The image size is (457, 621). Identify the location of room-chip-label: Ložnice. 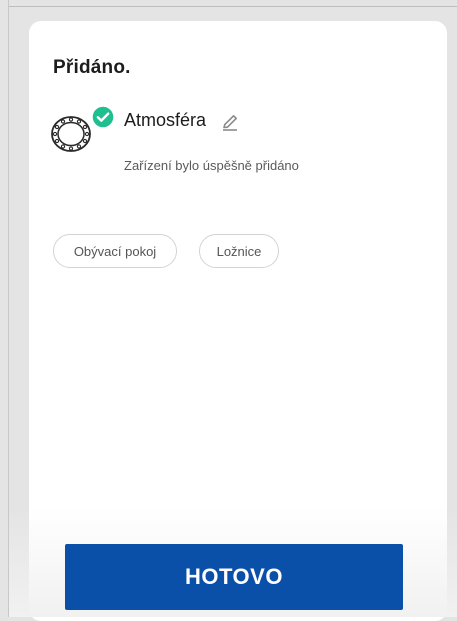
(239, 251).